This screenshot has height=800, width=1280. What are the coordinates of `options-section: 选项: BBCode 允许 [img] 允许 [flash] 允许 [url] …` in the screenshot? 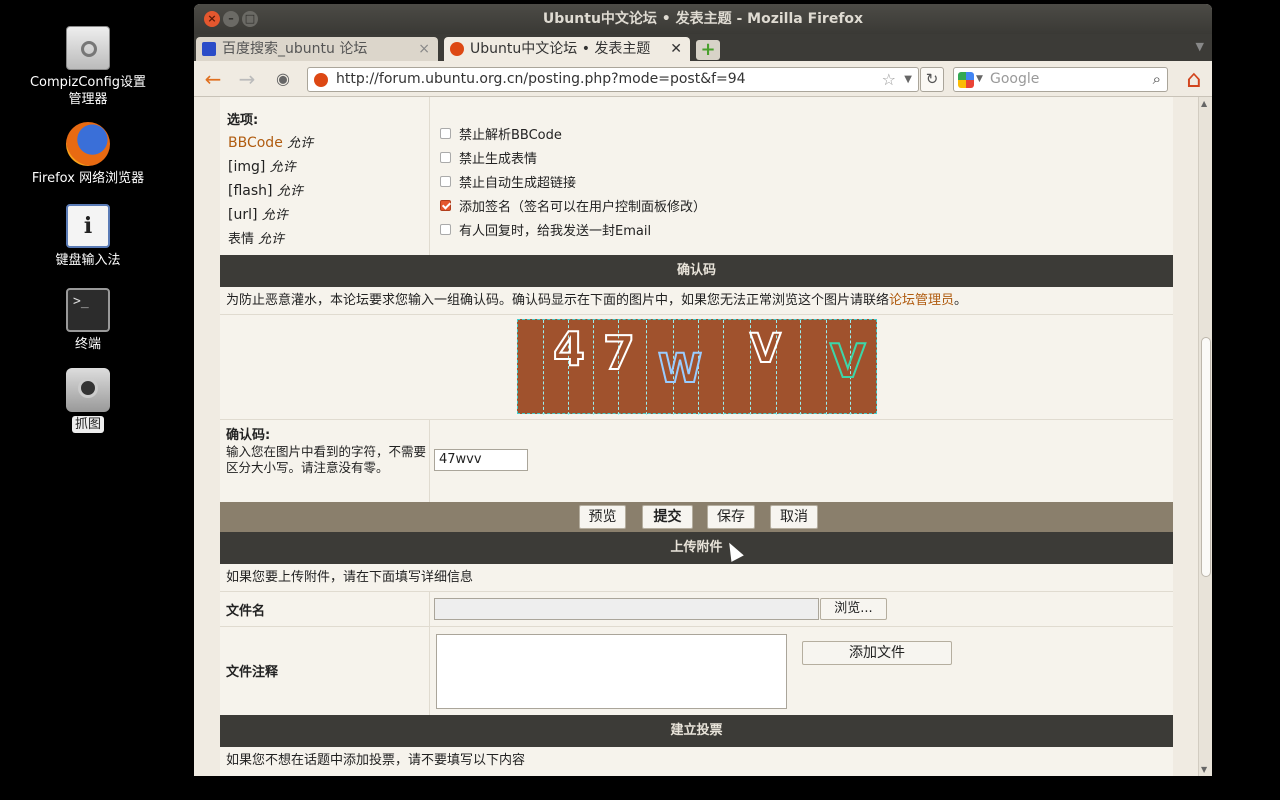 It's located at (696, 176).